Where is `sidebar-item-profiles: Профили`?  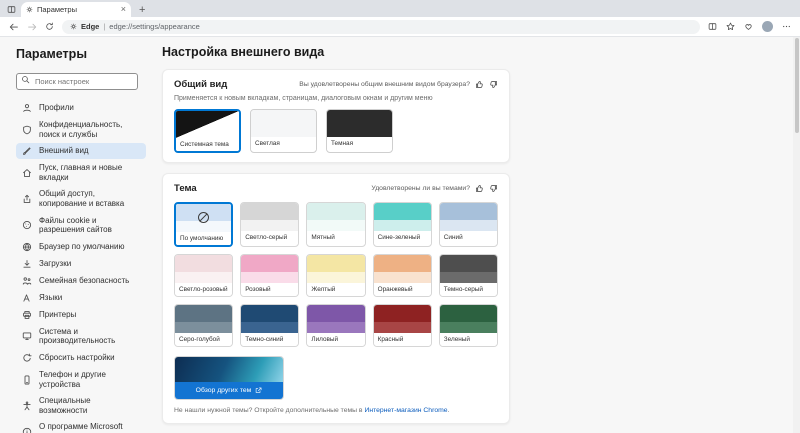 sidebar-item-profiles: Профили is located at coordinates (81, 108).